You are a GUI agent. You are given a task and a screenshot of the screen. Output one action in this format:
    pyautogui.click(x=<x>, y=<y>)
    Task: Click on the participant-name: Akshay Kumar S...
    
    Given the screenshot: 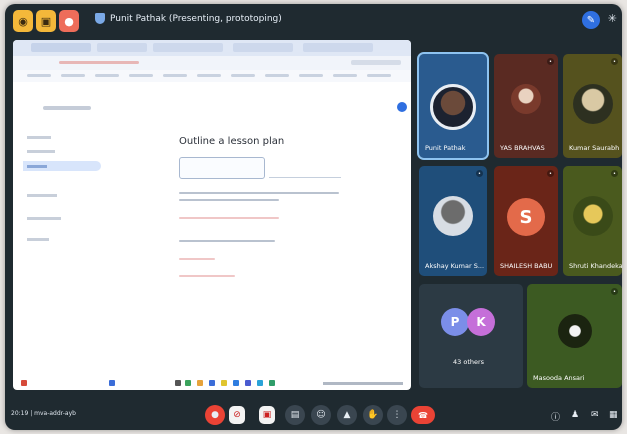 What is the action you would take?
    pyautogui.click(x=455, y=266)
    